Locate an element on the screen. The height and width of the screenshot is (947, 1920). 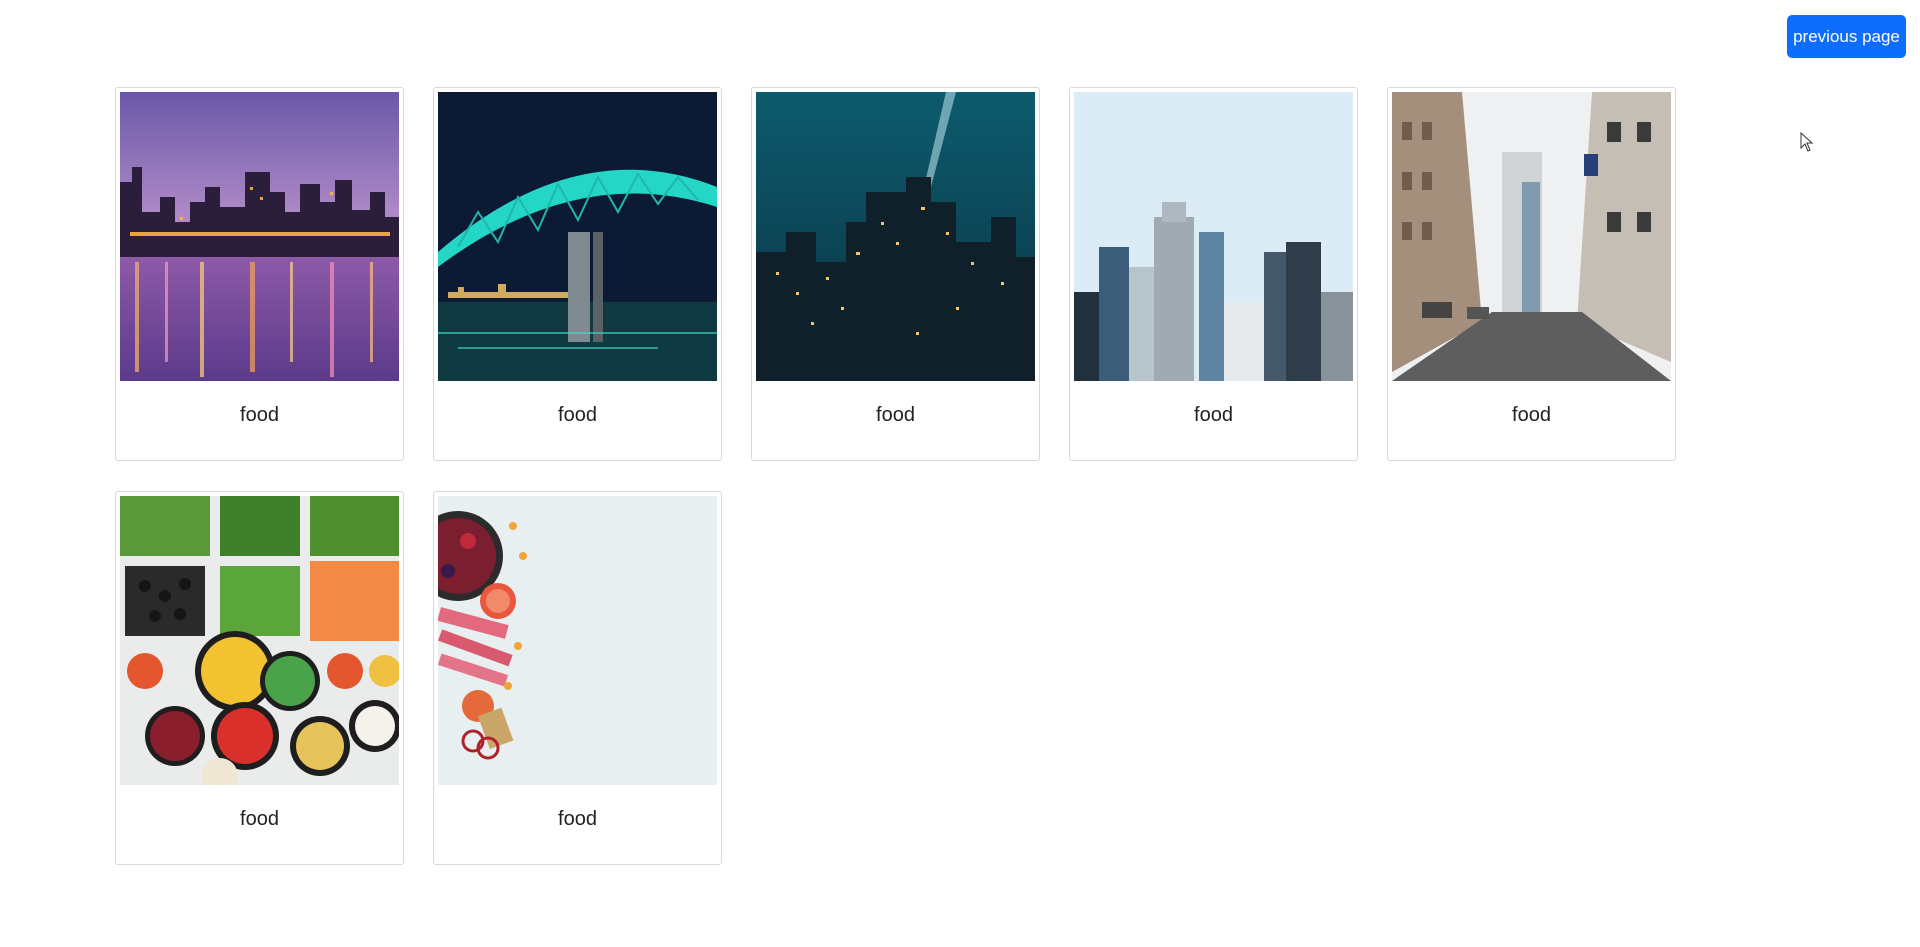
card-image-fruit-flatlay is located at coordinates (577, 640).